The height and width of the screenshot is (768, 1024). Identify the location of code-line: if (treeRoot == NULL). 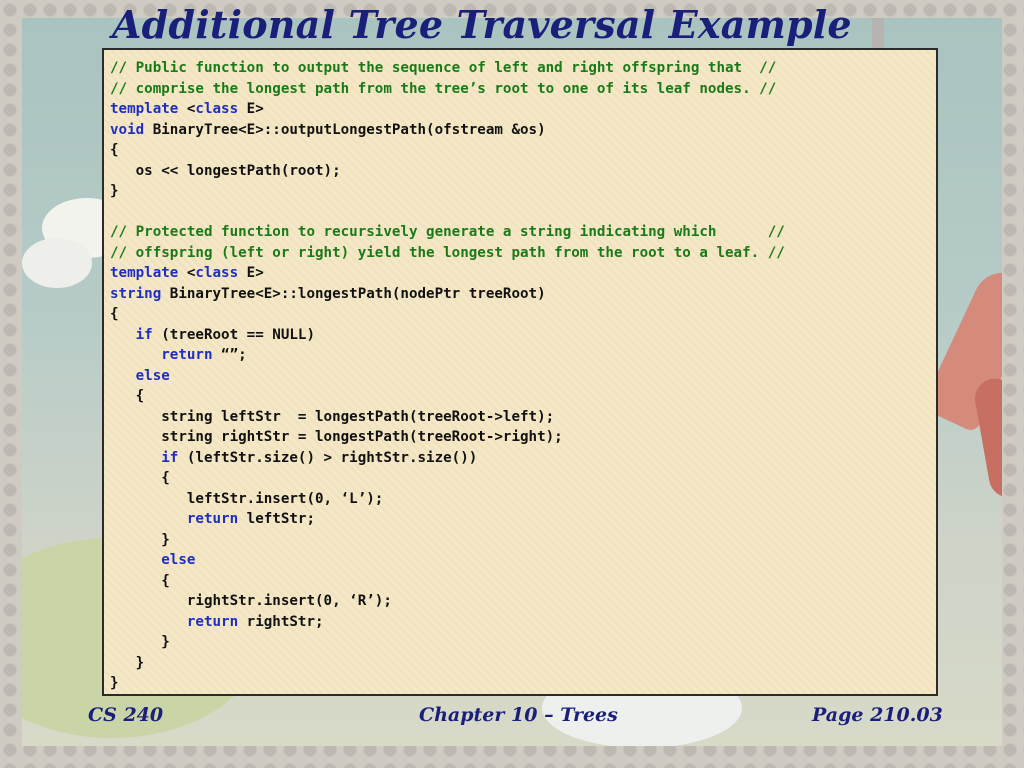
(523, 335).